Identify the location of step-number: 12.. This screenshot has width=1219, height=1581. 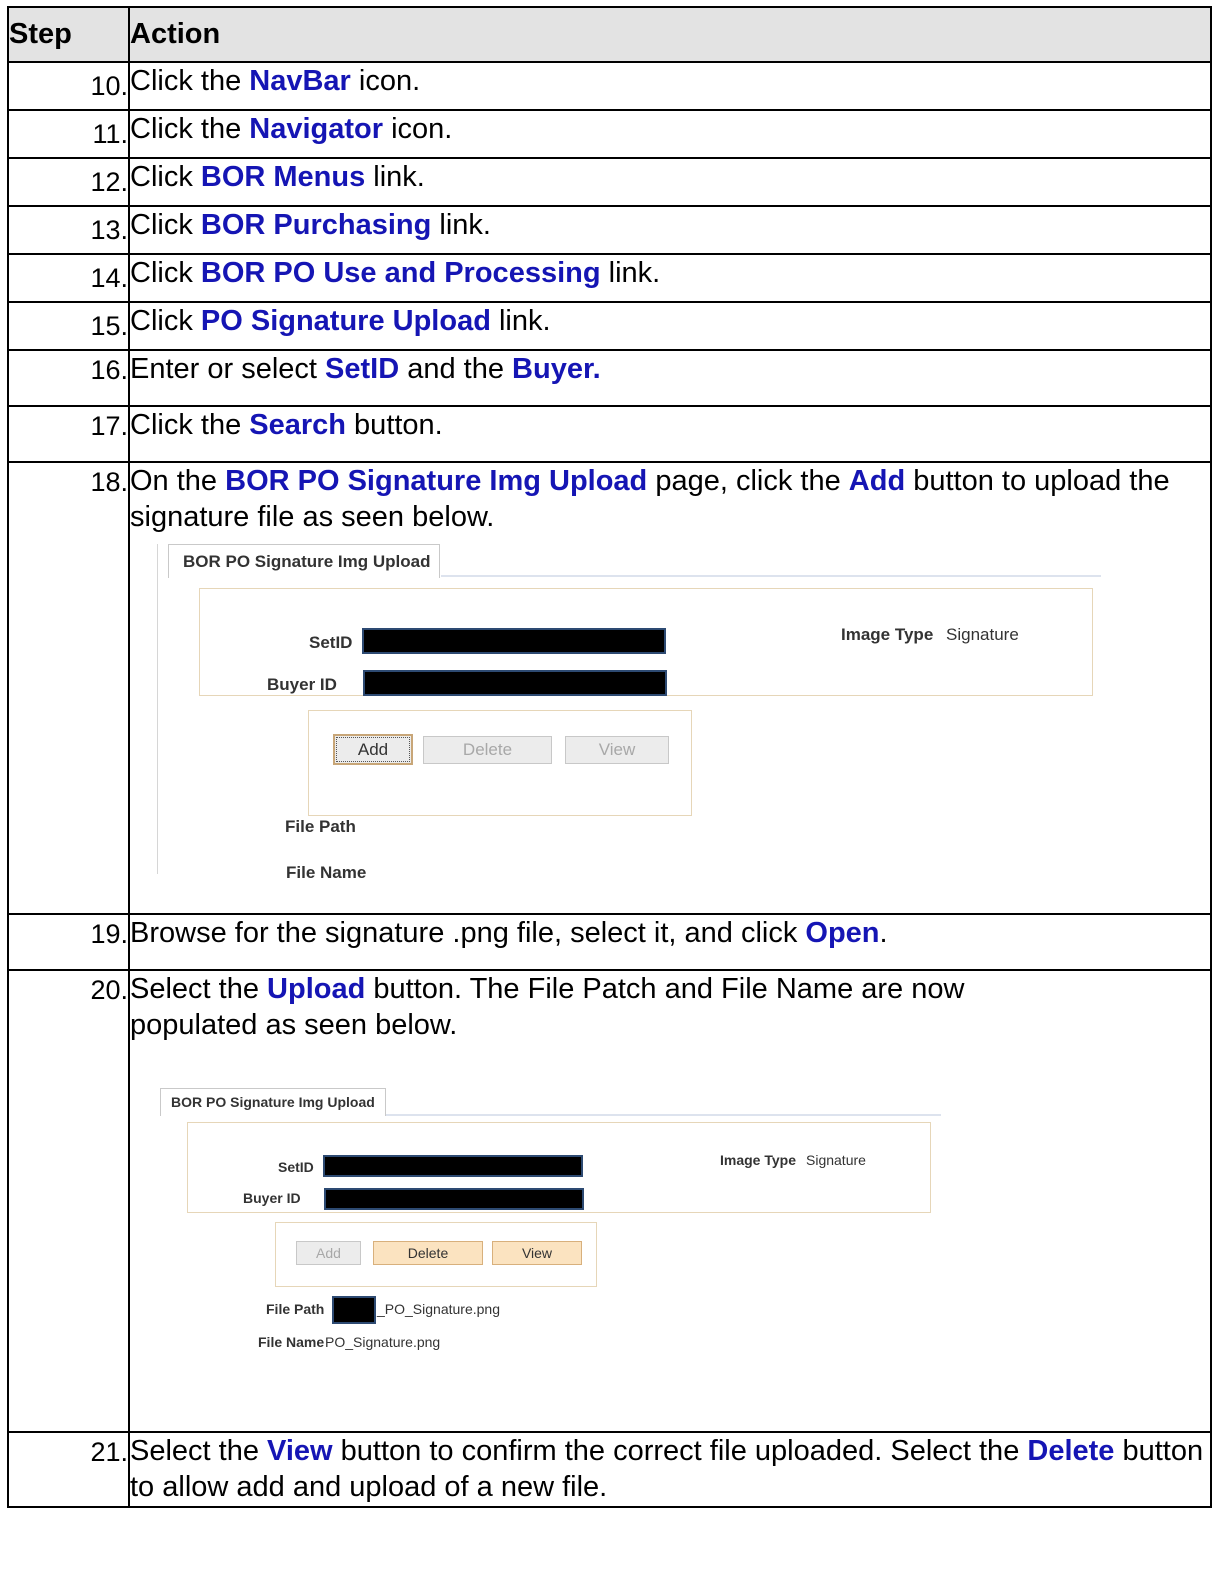
(68, 182).